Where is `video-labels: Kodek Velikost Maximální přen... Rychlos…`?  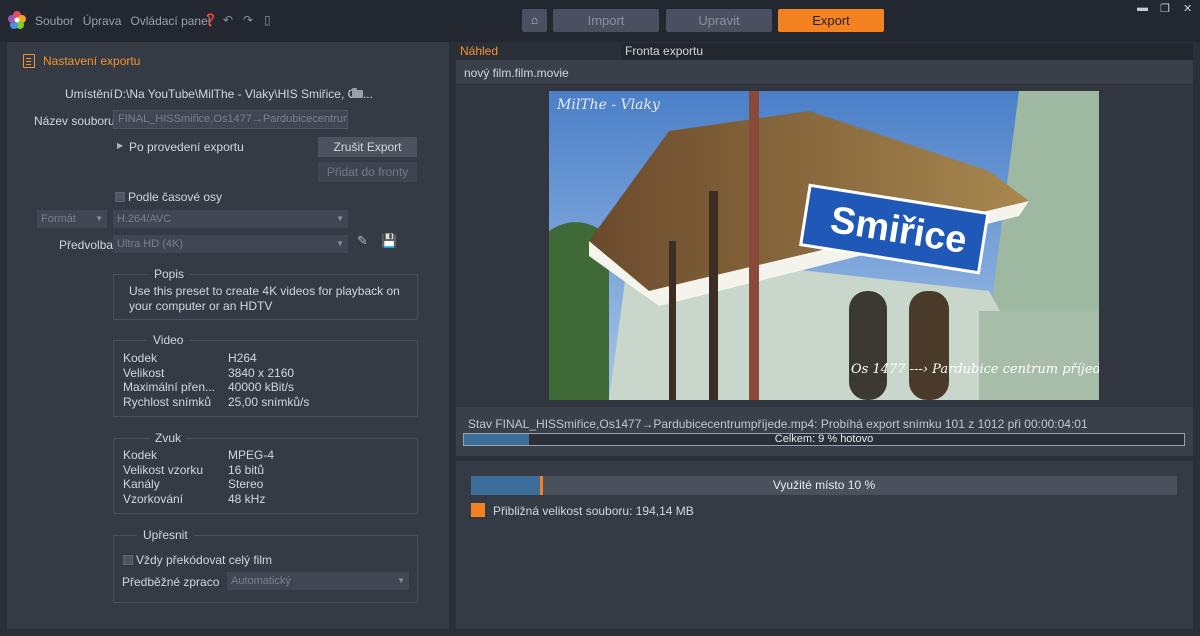 video-labels: Kodek Velikost Maximální přen... Rychlos… is located at coordinates (169, 380).